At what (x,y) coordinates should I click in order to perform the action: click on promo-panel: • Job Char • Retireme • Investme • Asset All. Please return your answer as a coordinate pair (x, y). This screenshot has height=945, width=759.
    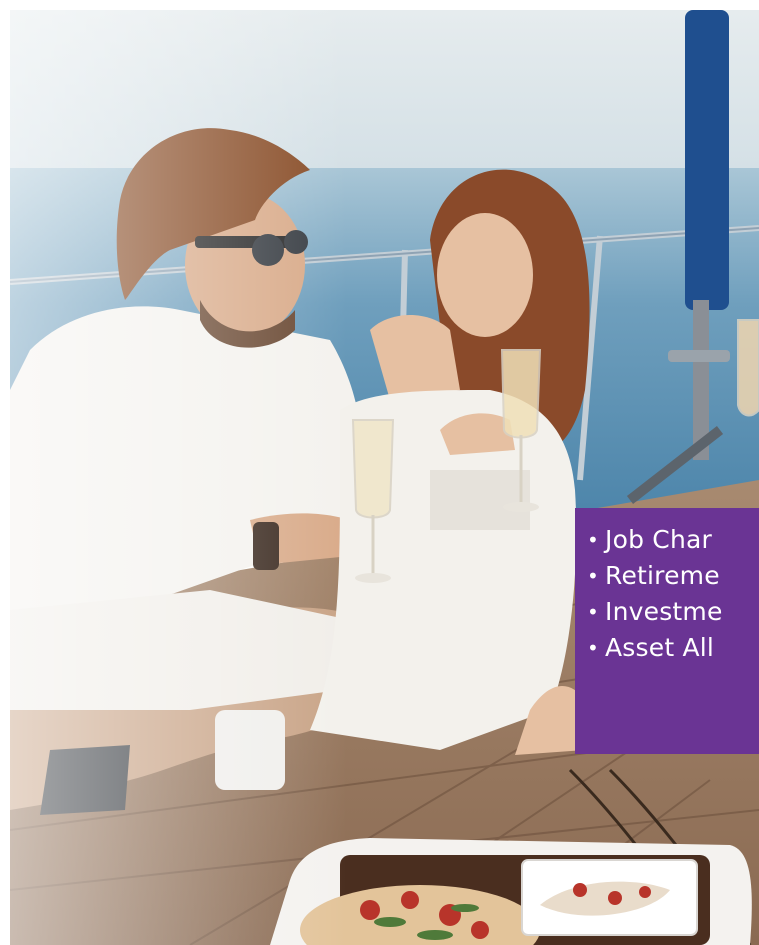
    Looking at the image, I should click on (667, 631).